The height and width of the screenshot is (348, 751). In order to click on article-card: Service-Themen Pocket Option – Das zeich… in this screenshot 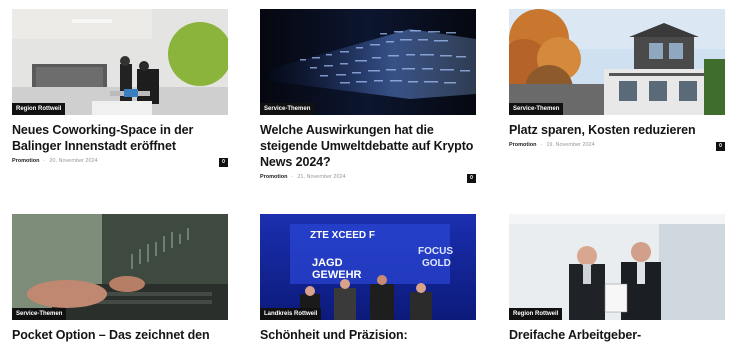, I will do `click(120, 278)`.